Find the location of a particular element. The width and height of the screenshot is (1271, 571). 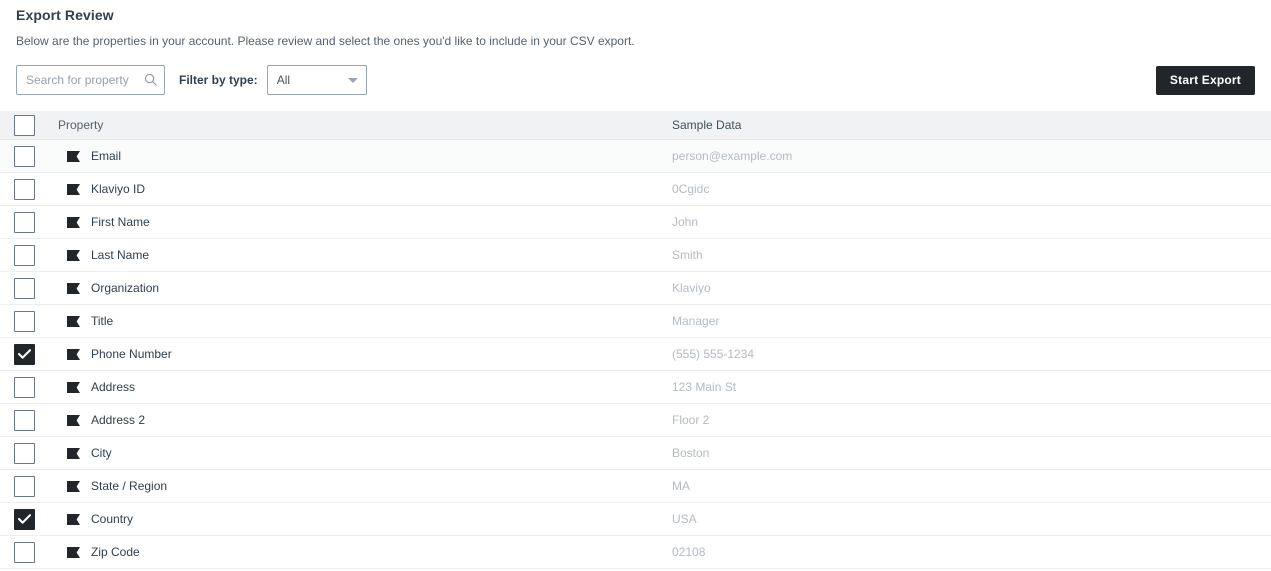

table-row: First Name John is located at coordinates (635, 222).